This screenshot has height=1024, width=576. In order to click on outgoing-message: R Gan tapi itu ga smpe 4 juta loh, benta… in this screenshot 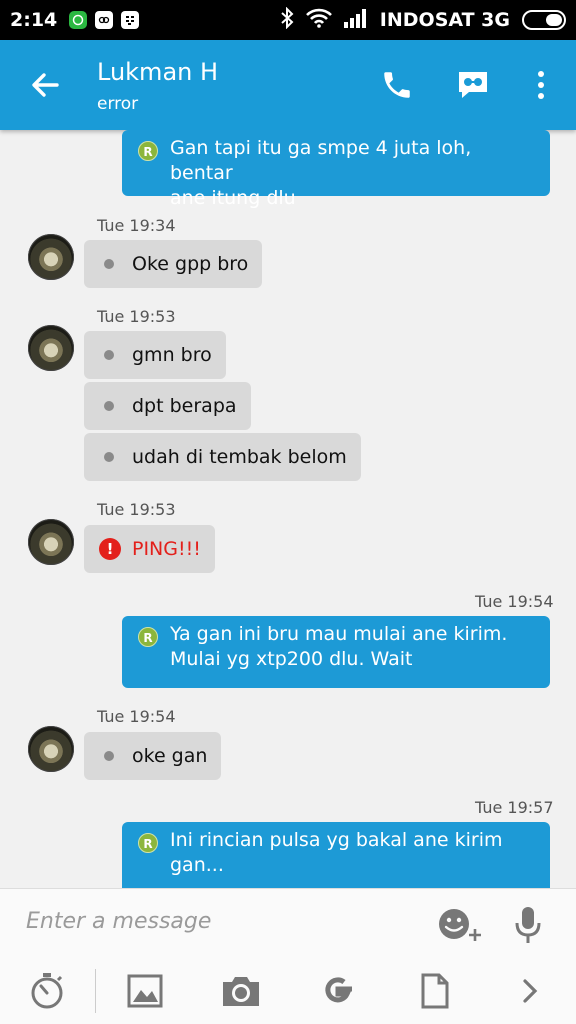, I will do `click(336, 169)`.